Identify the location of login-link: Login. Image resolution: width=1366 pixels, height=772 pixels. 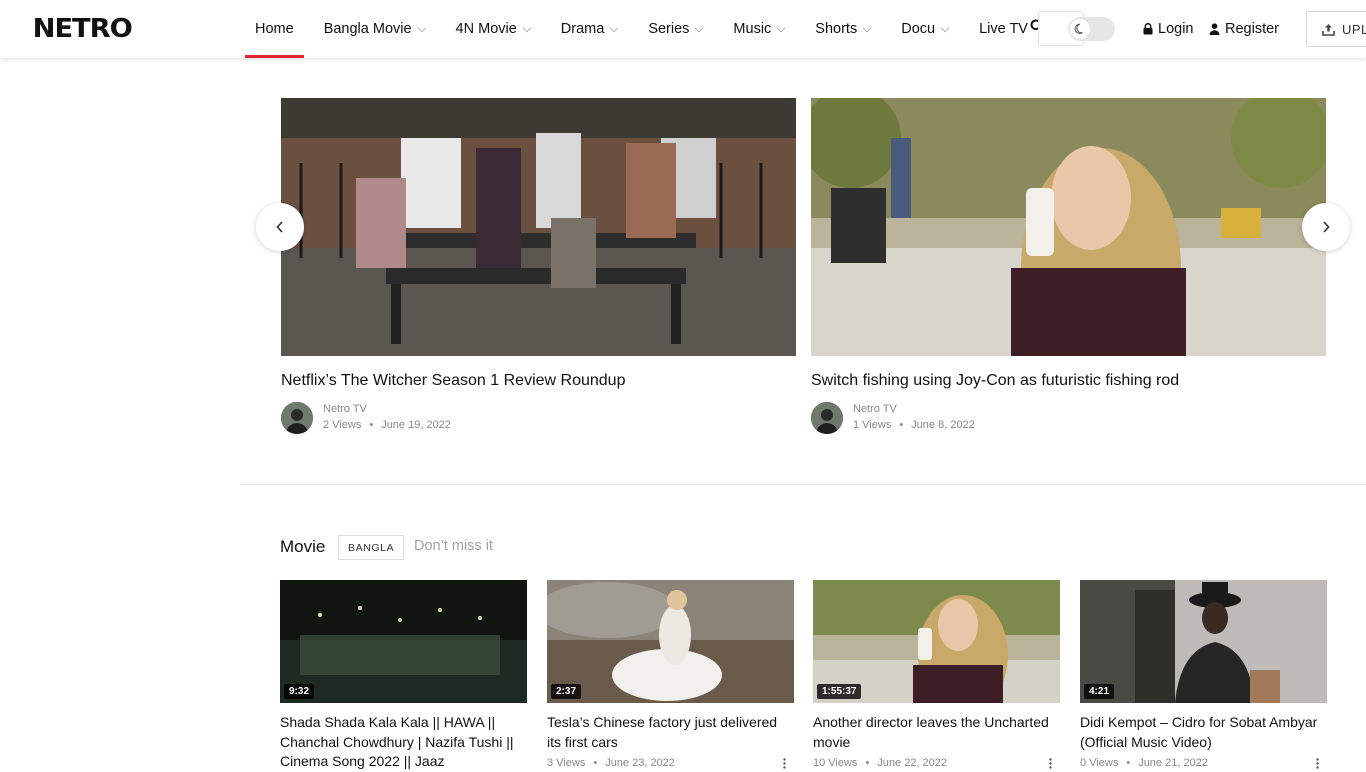
(1168, 29).